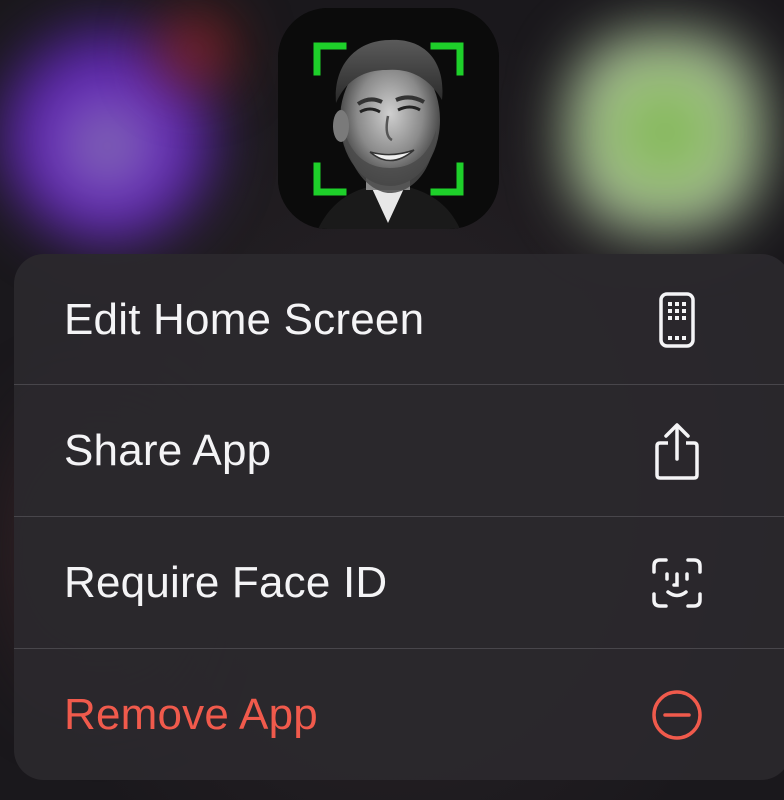  What do you see at coordinates (677, 451) in the screenshot?
I see `share-icon` at bounding box center [677, 451].